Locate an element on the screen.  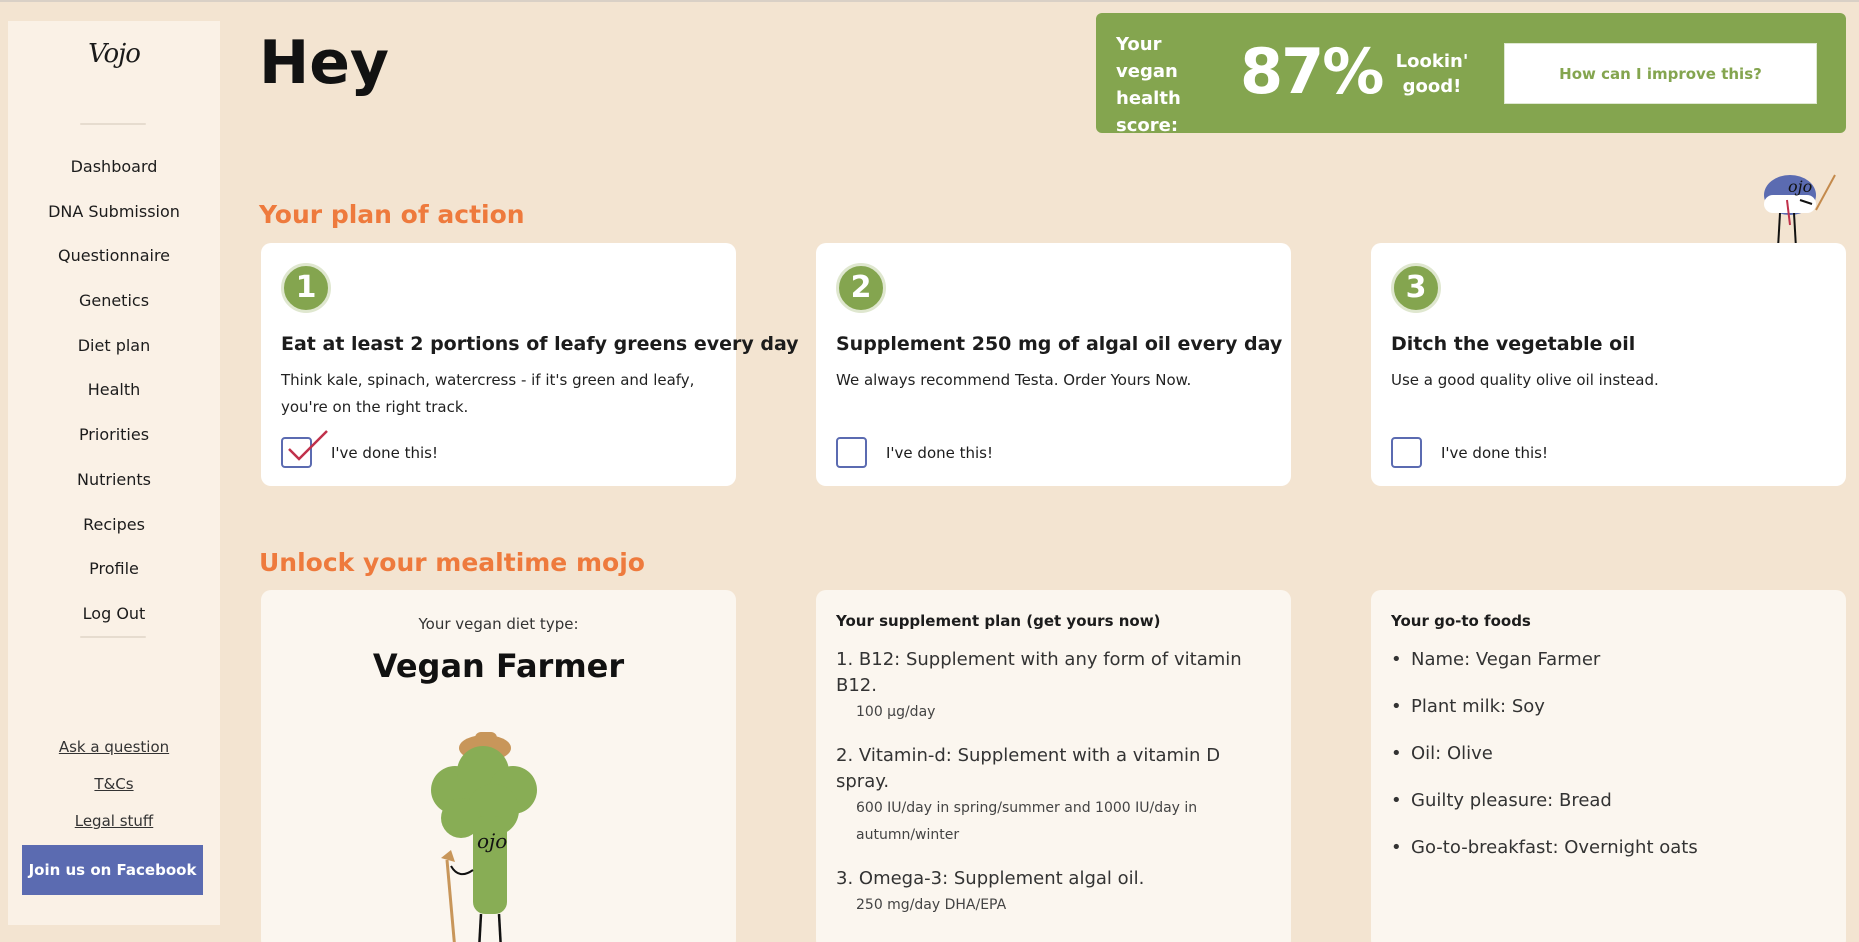
sidebar-item-health: Health is located at coordinates (114, 390).